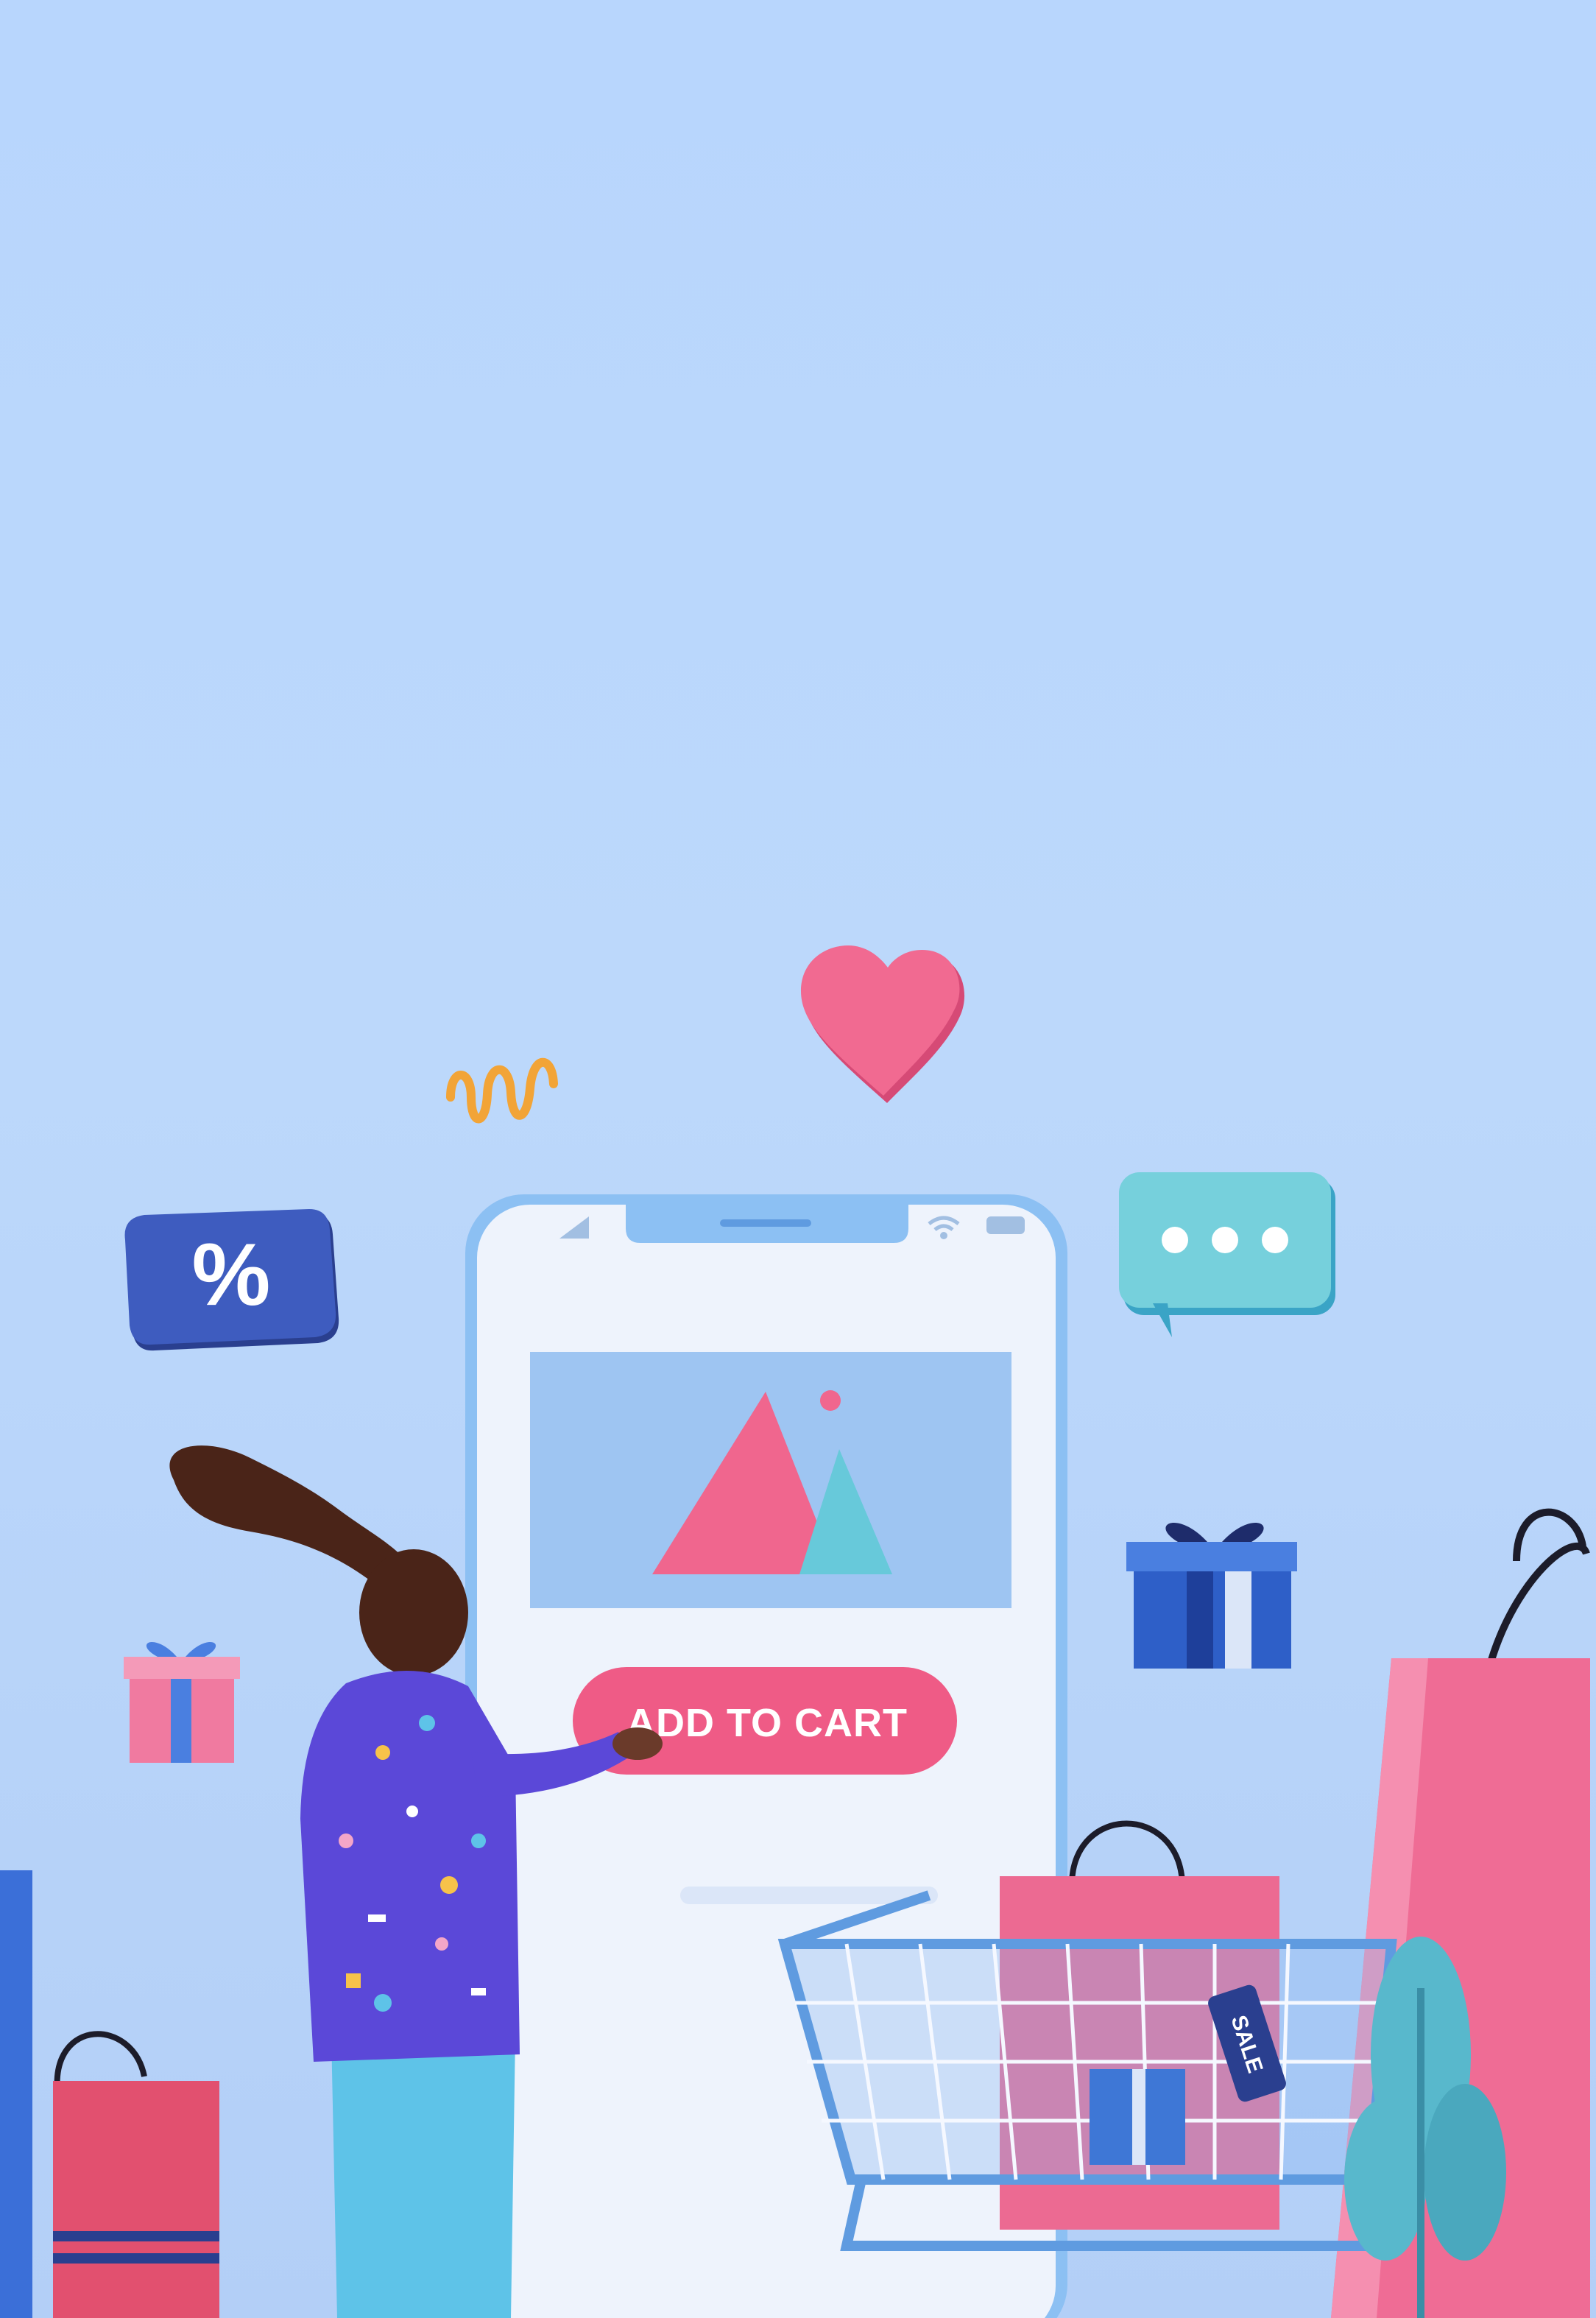 This screenshot has width=1596, height=2318. I want to click on battery-icon, so click(1006, 1225).